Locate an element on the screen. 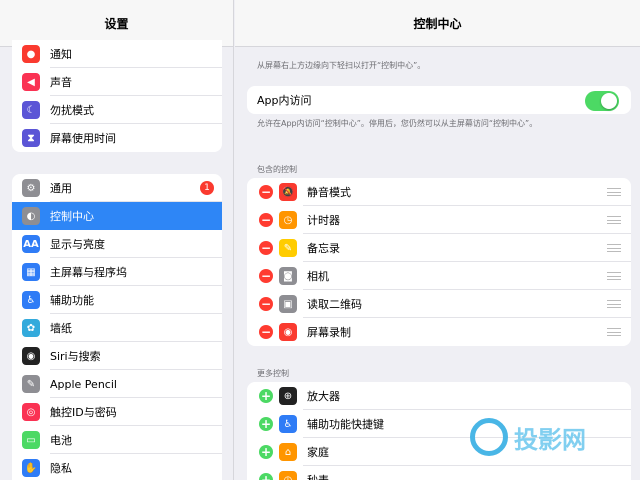 The height and width of the screenshot is (480, 640). control-label: 相机 is located at coordinates (318, 276).